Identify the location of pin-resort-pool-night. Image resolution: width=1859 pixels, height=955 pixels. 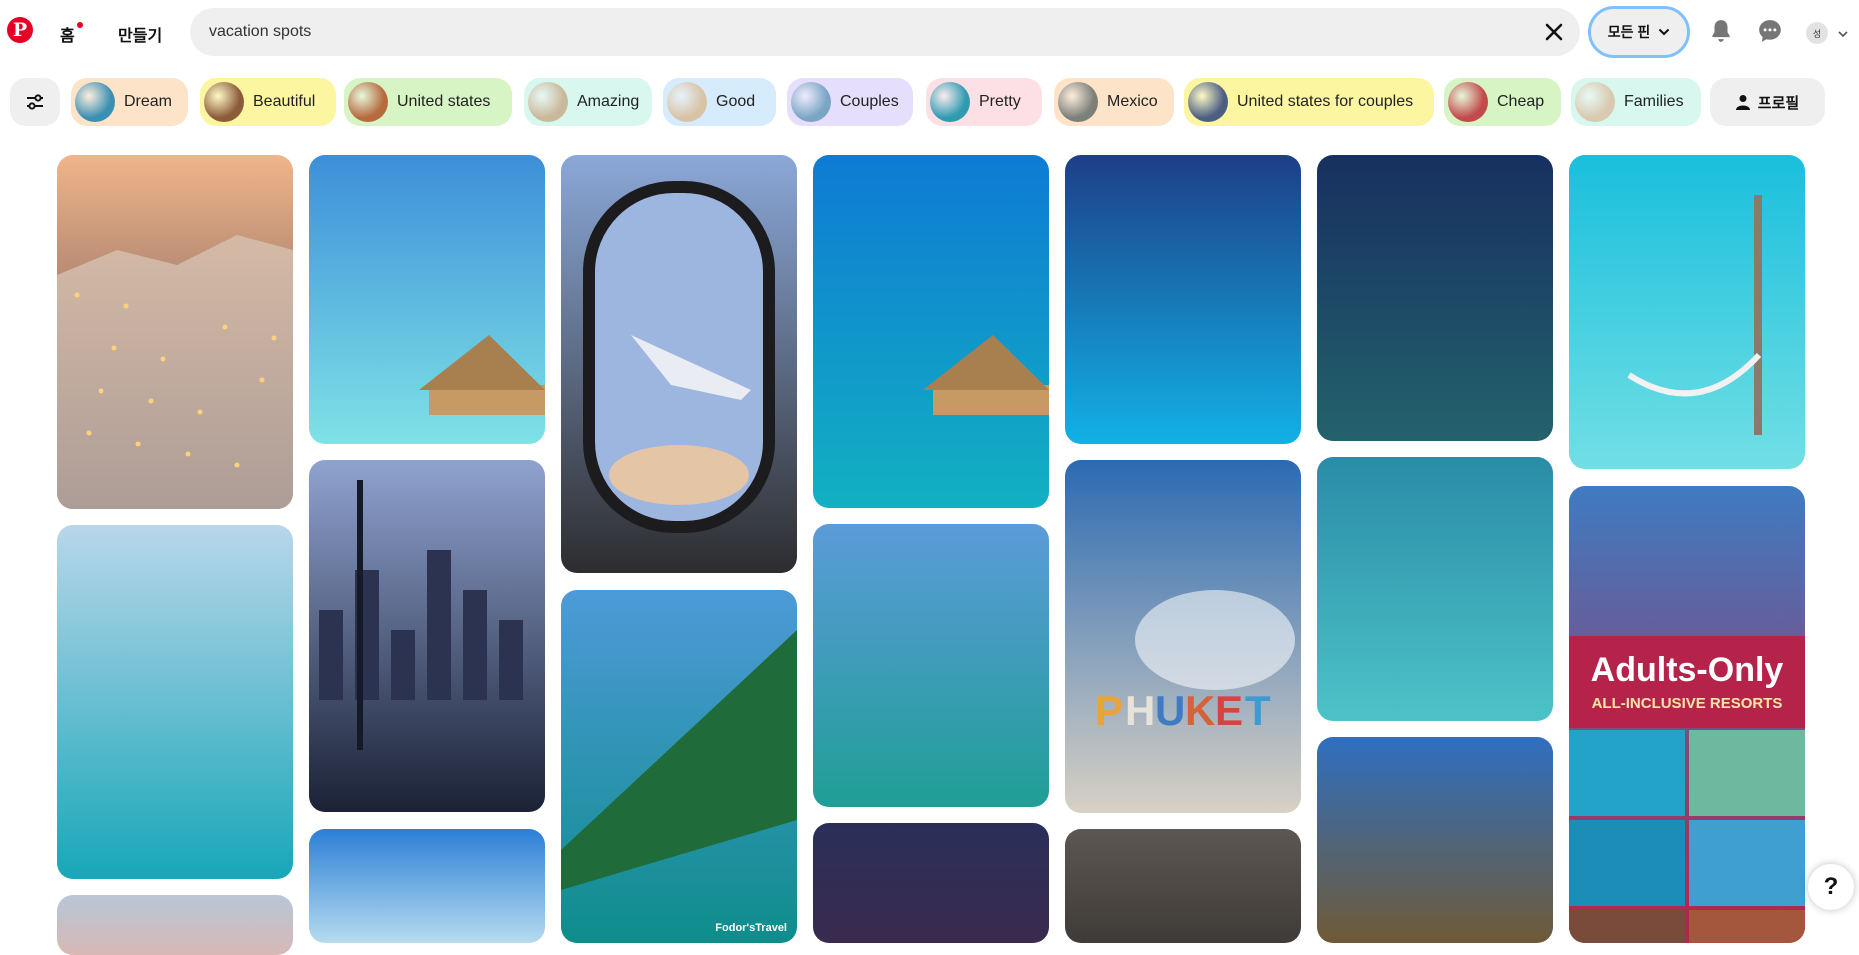
(1183, 299).